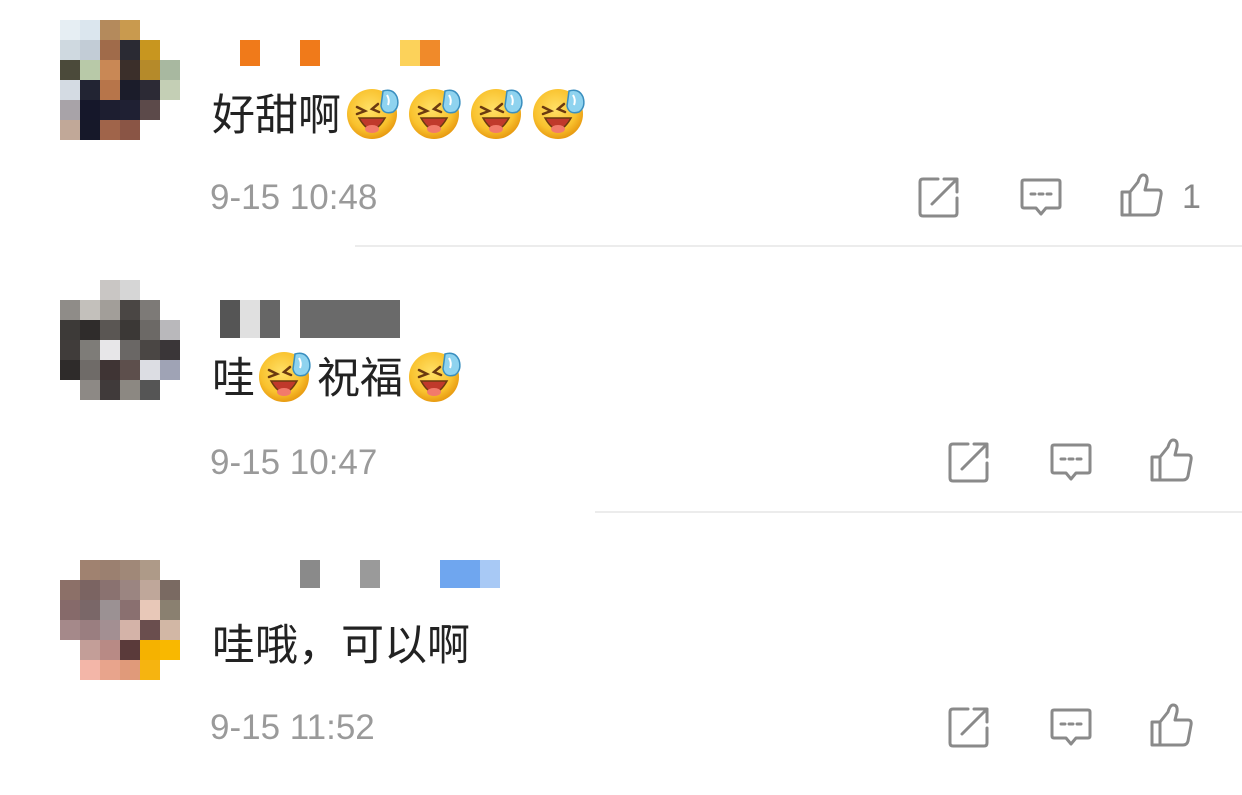 This screenshot has height=795, width=1242. What do you see at coordinates (360, 379) in the screenshot?
I see `comment-text-label-2: 祝福` at bounding box center [360, 379].